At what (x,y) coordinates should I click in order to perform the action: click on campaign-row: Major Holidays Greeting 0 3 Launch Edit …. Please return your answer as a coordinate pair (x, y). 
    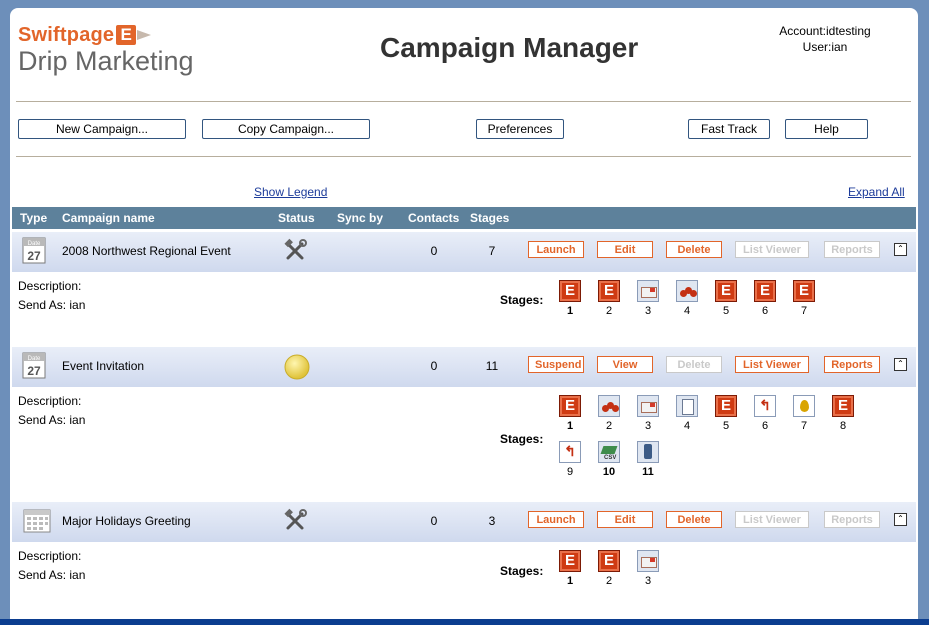
    Looking at the image, I should click on (464, 522).